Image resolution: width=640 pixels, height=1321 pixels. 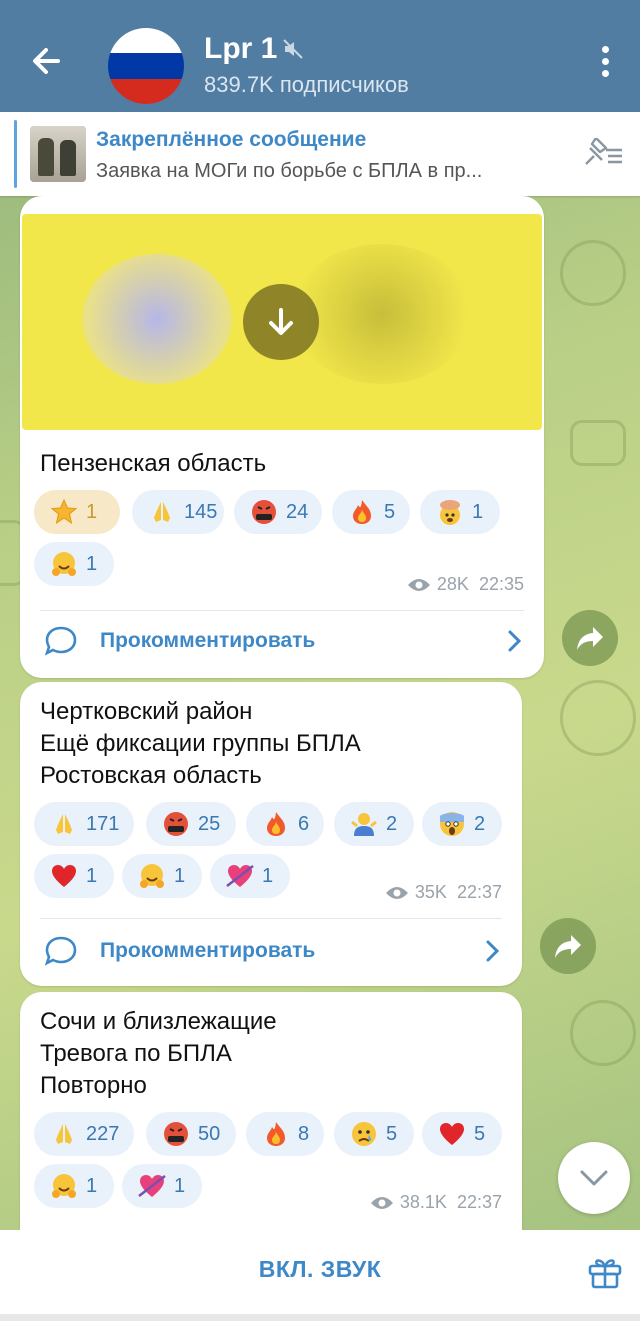 What do you see at coordinates (58, 154) in the screenshot?
I see `pinned-thumbnail` at bounding box center [58, 154].